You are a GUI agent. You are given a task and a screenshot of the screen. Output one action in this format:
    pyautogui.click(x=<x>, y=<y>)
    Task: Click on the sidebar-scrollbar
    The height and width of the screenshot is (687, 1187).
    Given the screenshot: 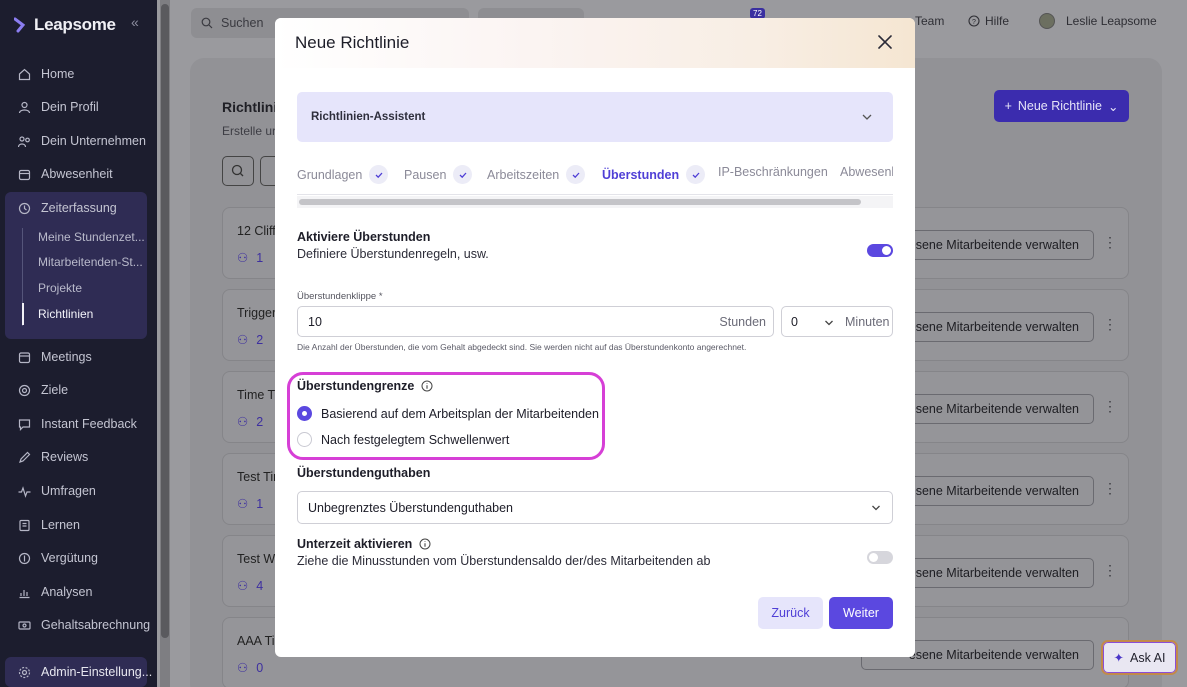 What is the action you would take?
    pyautogui.click(x=165, y=343)
    